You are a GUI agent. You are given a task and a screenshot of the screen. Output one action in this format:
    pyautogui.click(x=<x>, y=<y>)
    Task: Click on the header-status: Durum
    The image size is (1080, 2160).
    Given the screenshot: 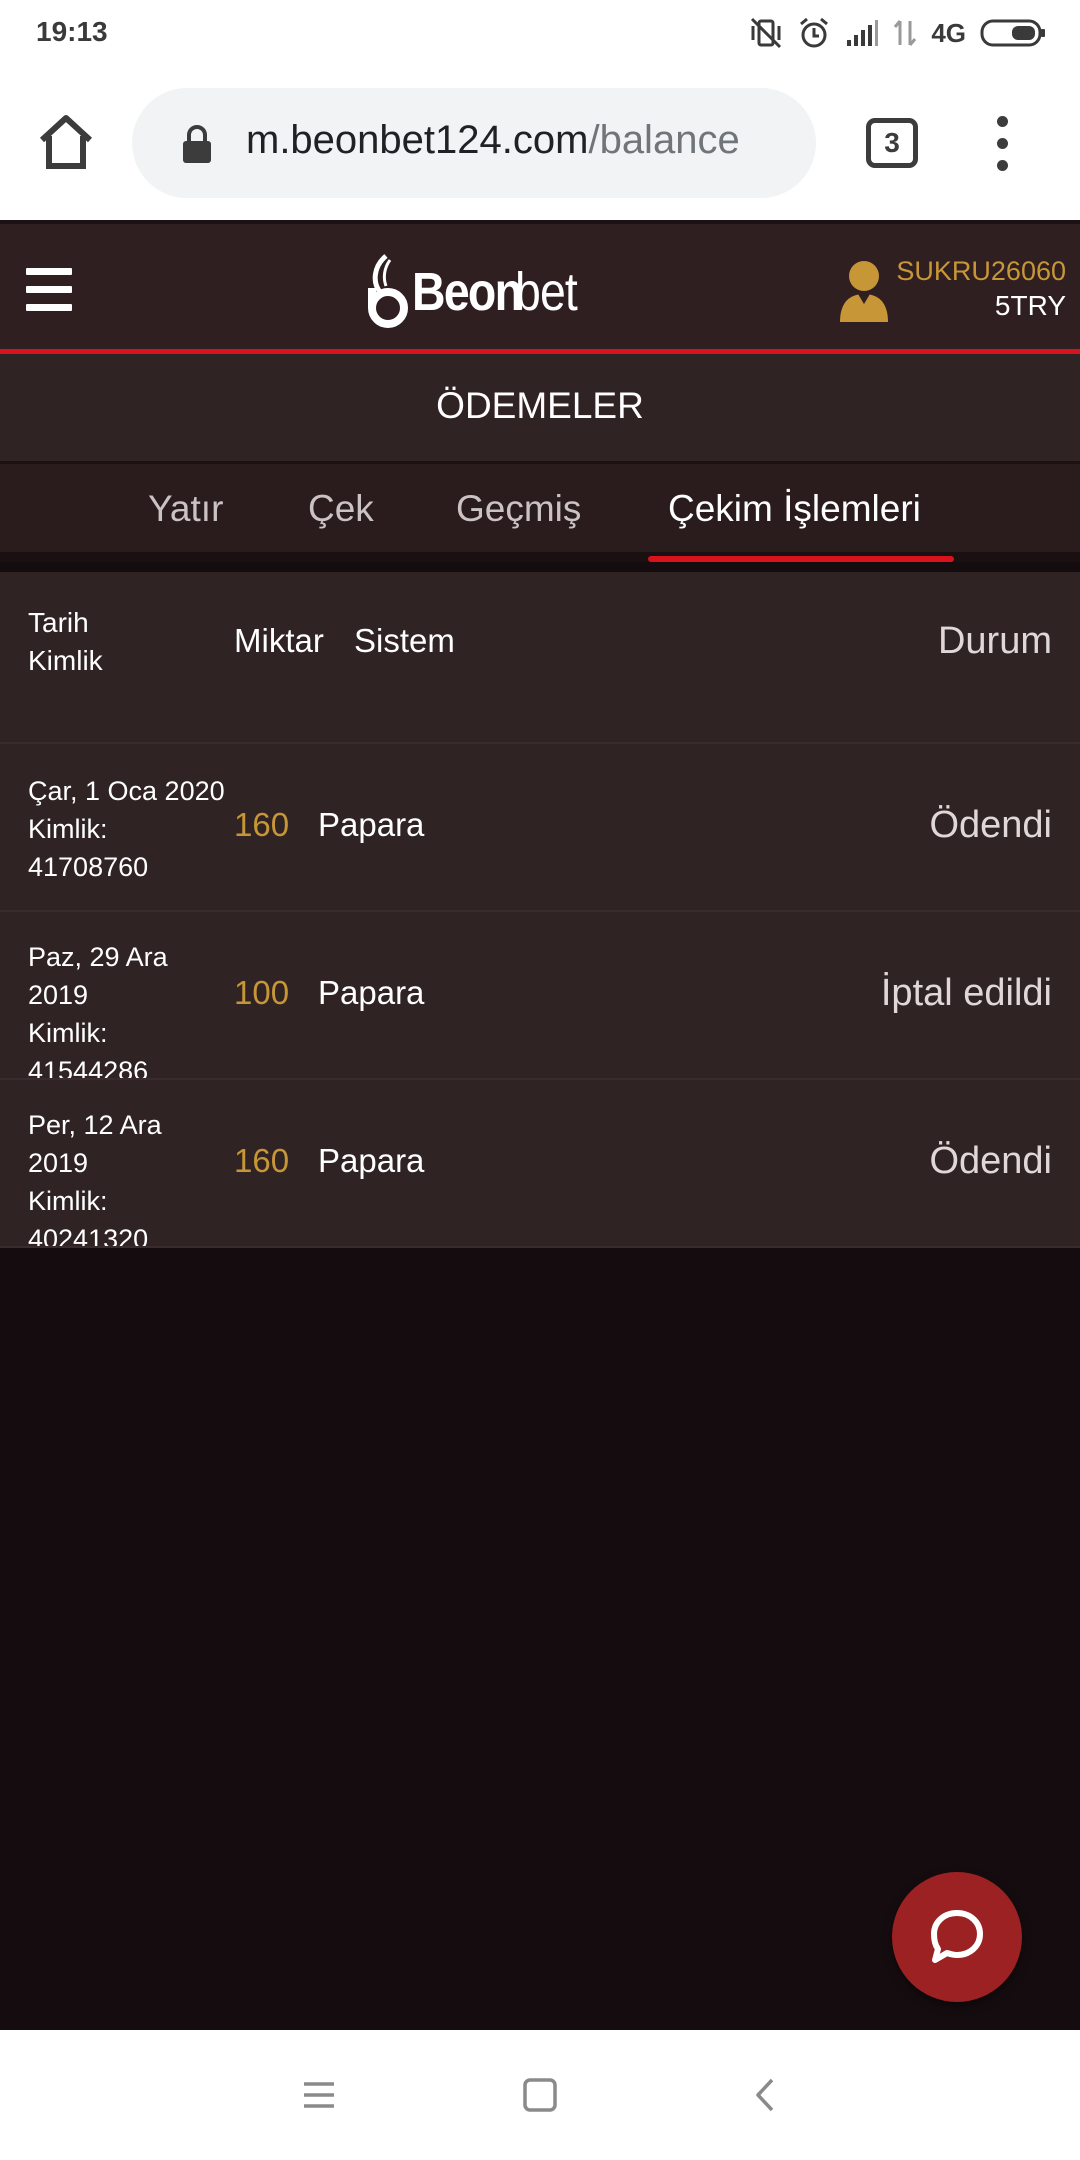 What is the action you would take?
    pyautogui.click(x=994, y=641)
    